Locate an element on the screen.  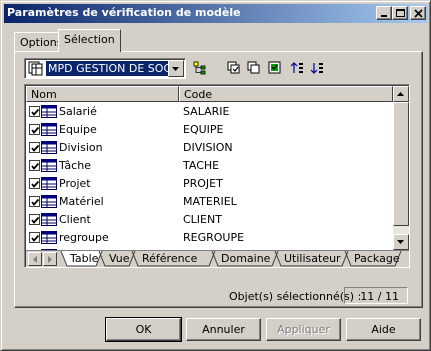
model-combobox: MPD GESTION DE SOC is located at coordinates (105, 68).